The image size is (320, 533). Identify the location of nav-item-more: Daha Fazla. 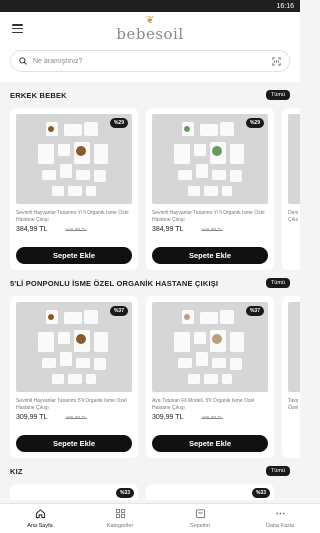
(280, 518).